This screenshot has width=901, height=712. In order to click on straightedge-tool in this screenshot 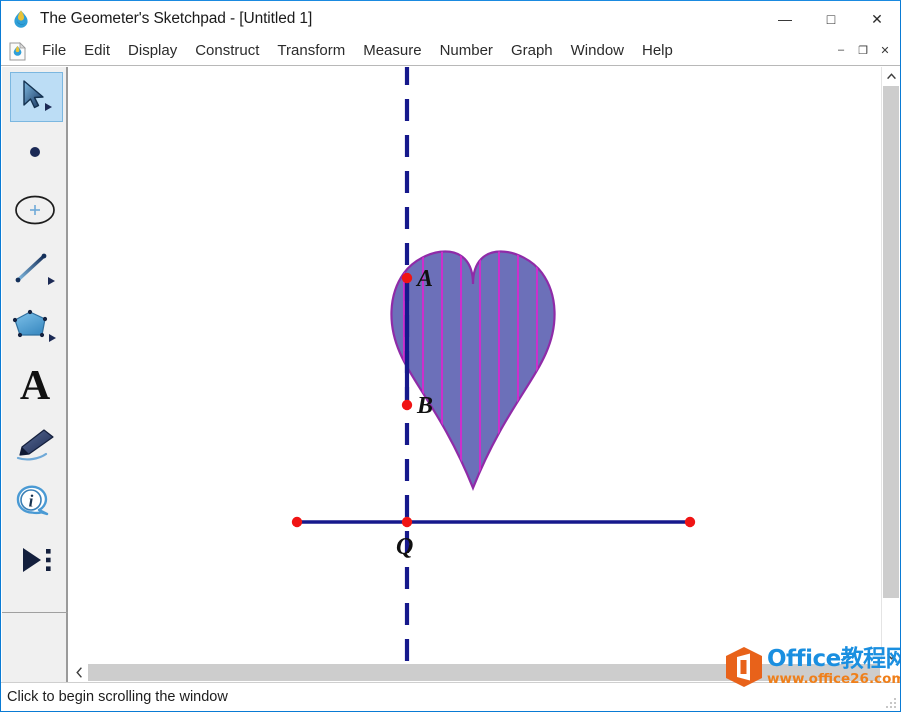, I will do `click(35, 270)`.